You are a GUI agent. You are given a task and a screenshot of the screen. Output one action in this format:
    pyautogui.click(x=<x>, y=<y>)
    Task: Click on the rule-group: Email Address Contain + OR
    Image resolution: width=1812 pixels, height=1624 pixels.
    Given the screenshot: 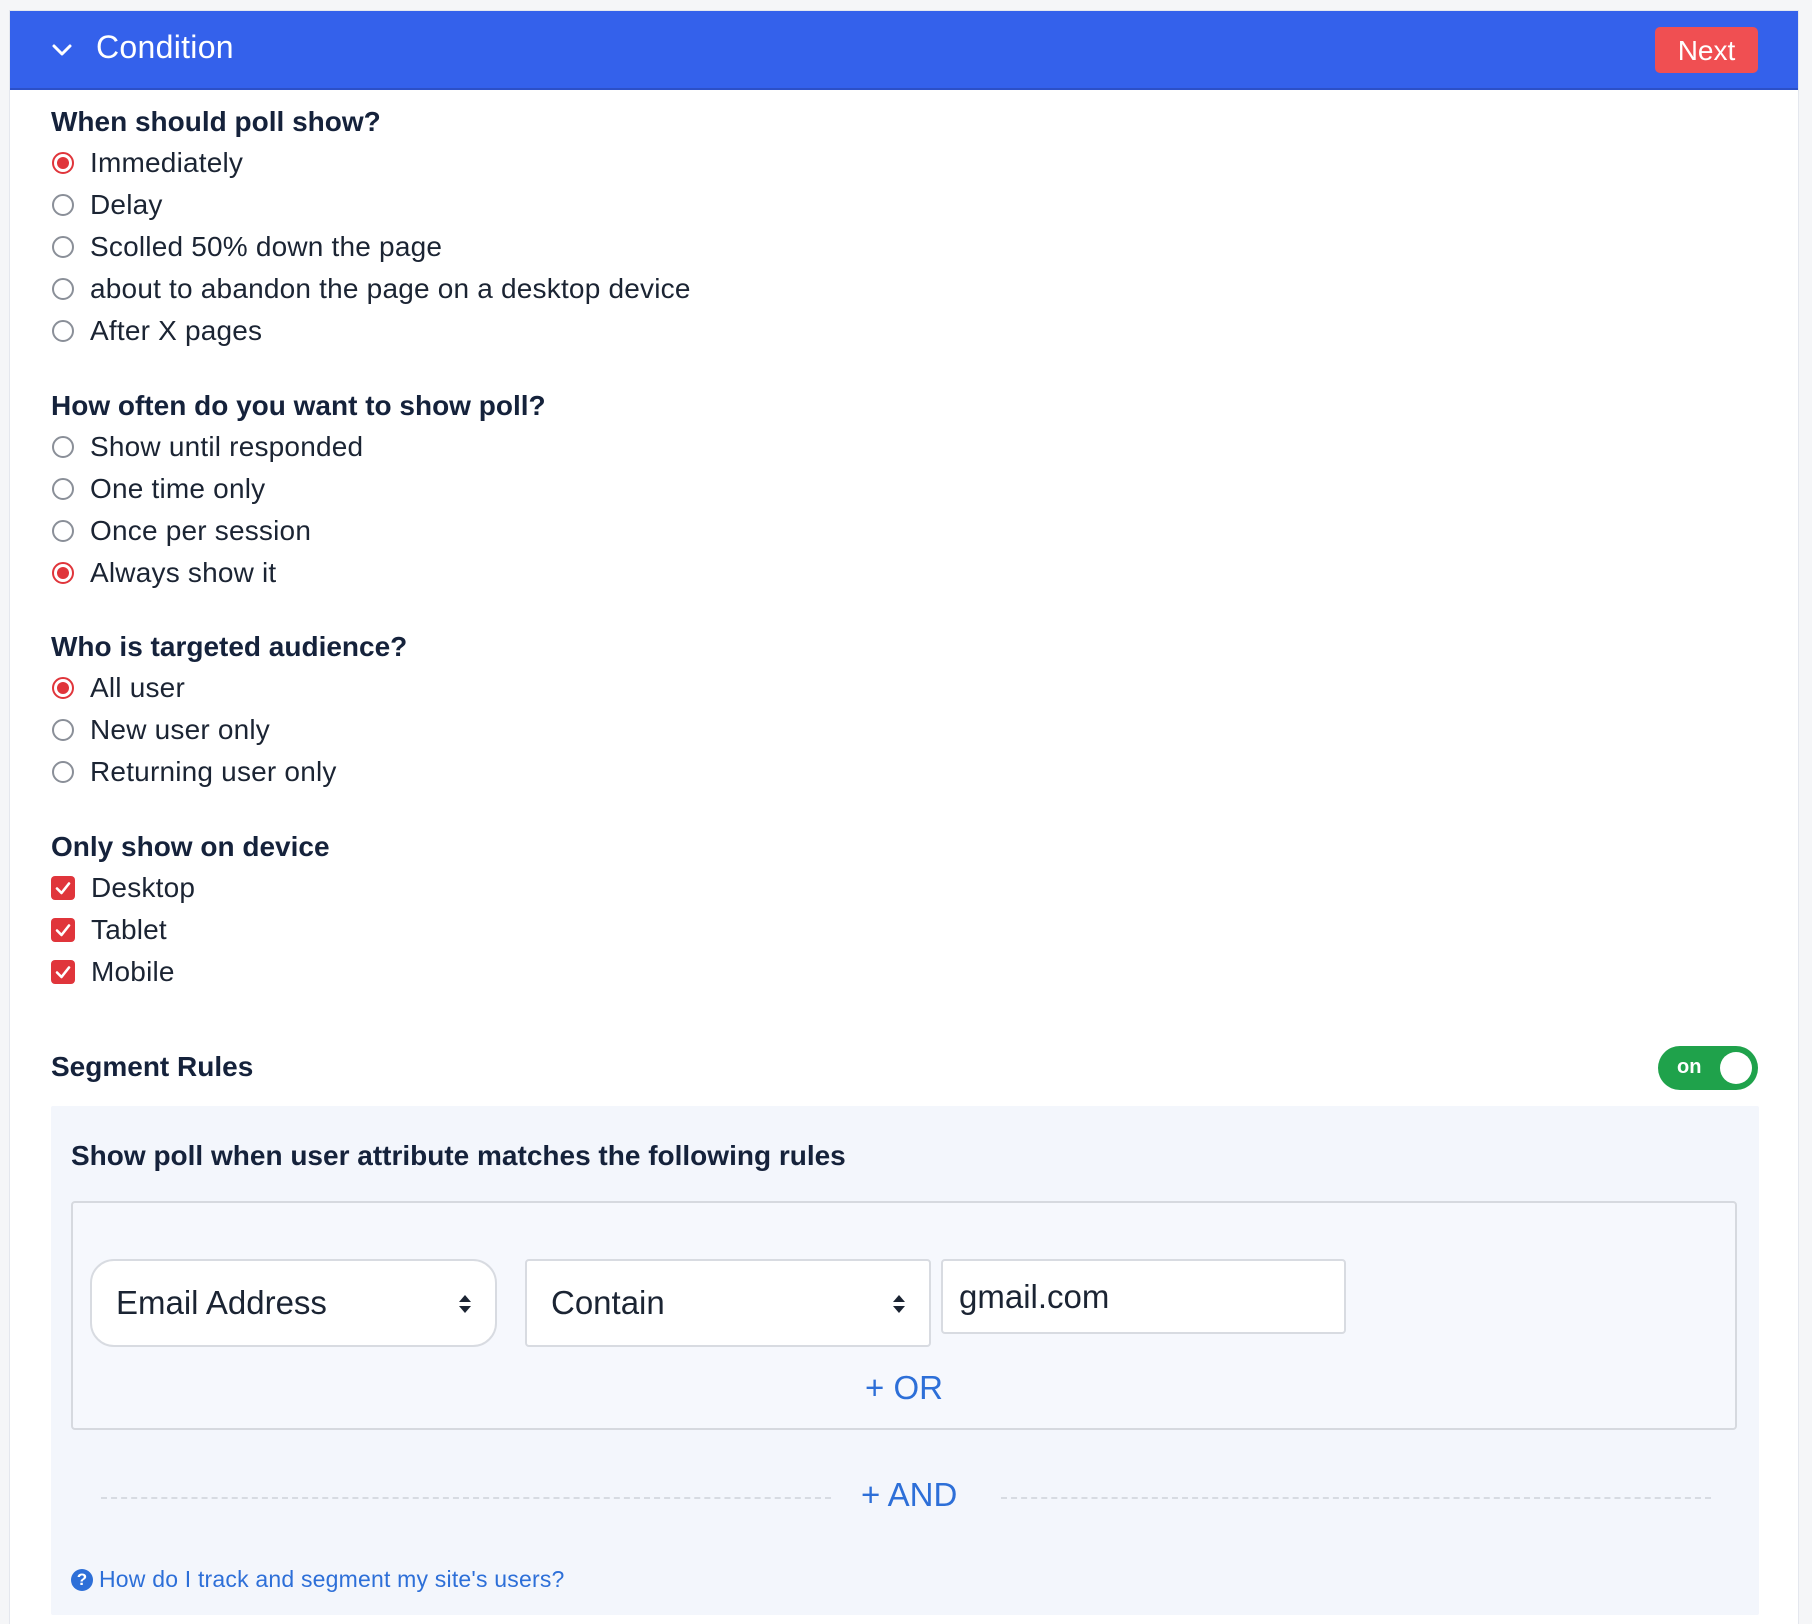 What is the action you would take?
    pyautogui.click(x=904, y=1315)
    